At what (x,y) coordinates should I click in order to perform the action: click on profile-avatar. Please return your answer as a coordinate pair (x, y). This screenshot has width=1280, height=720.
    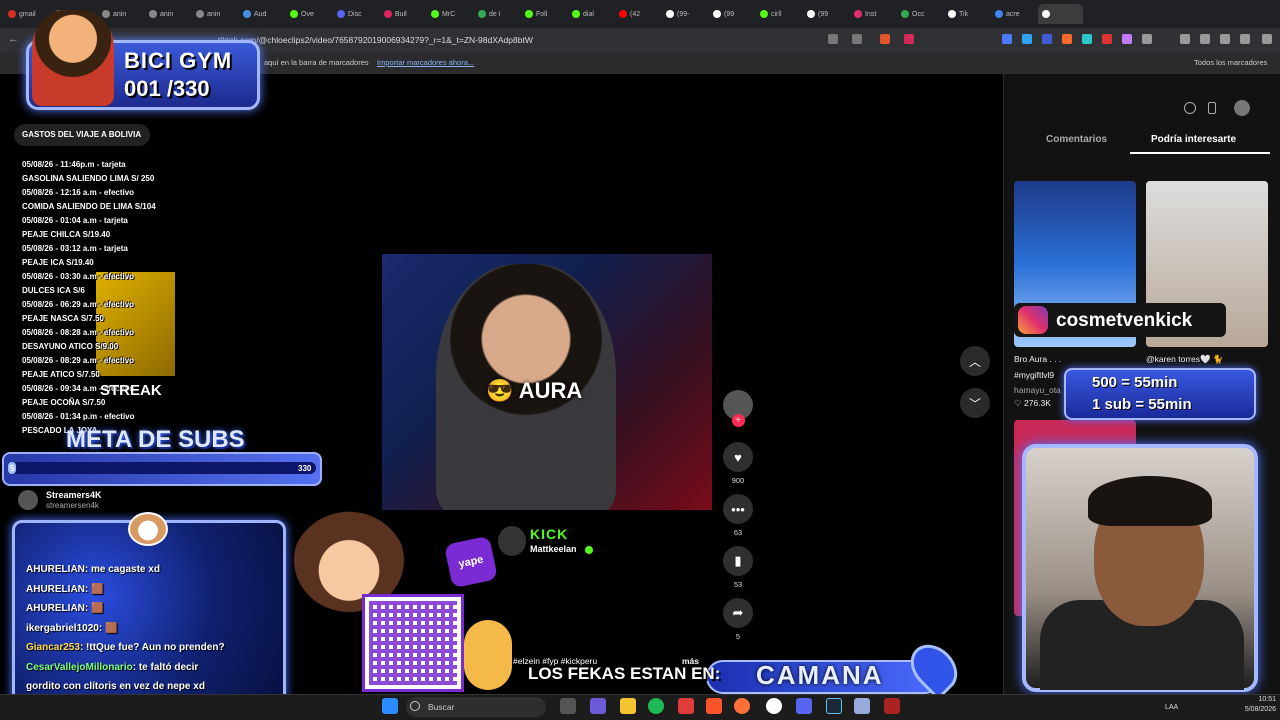
    Looking at the image, I should click on (1242, 108).